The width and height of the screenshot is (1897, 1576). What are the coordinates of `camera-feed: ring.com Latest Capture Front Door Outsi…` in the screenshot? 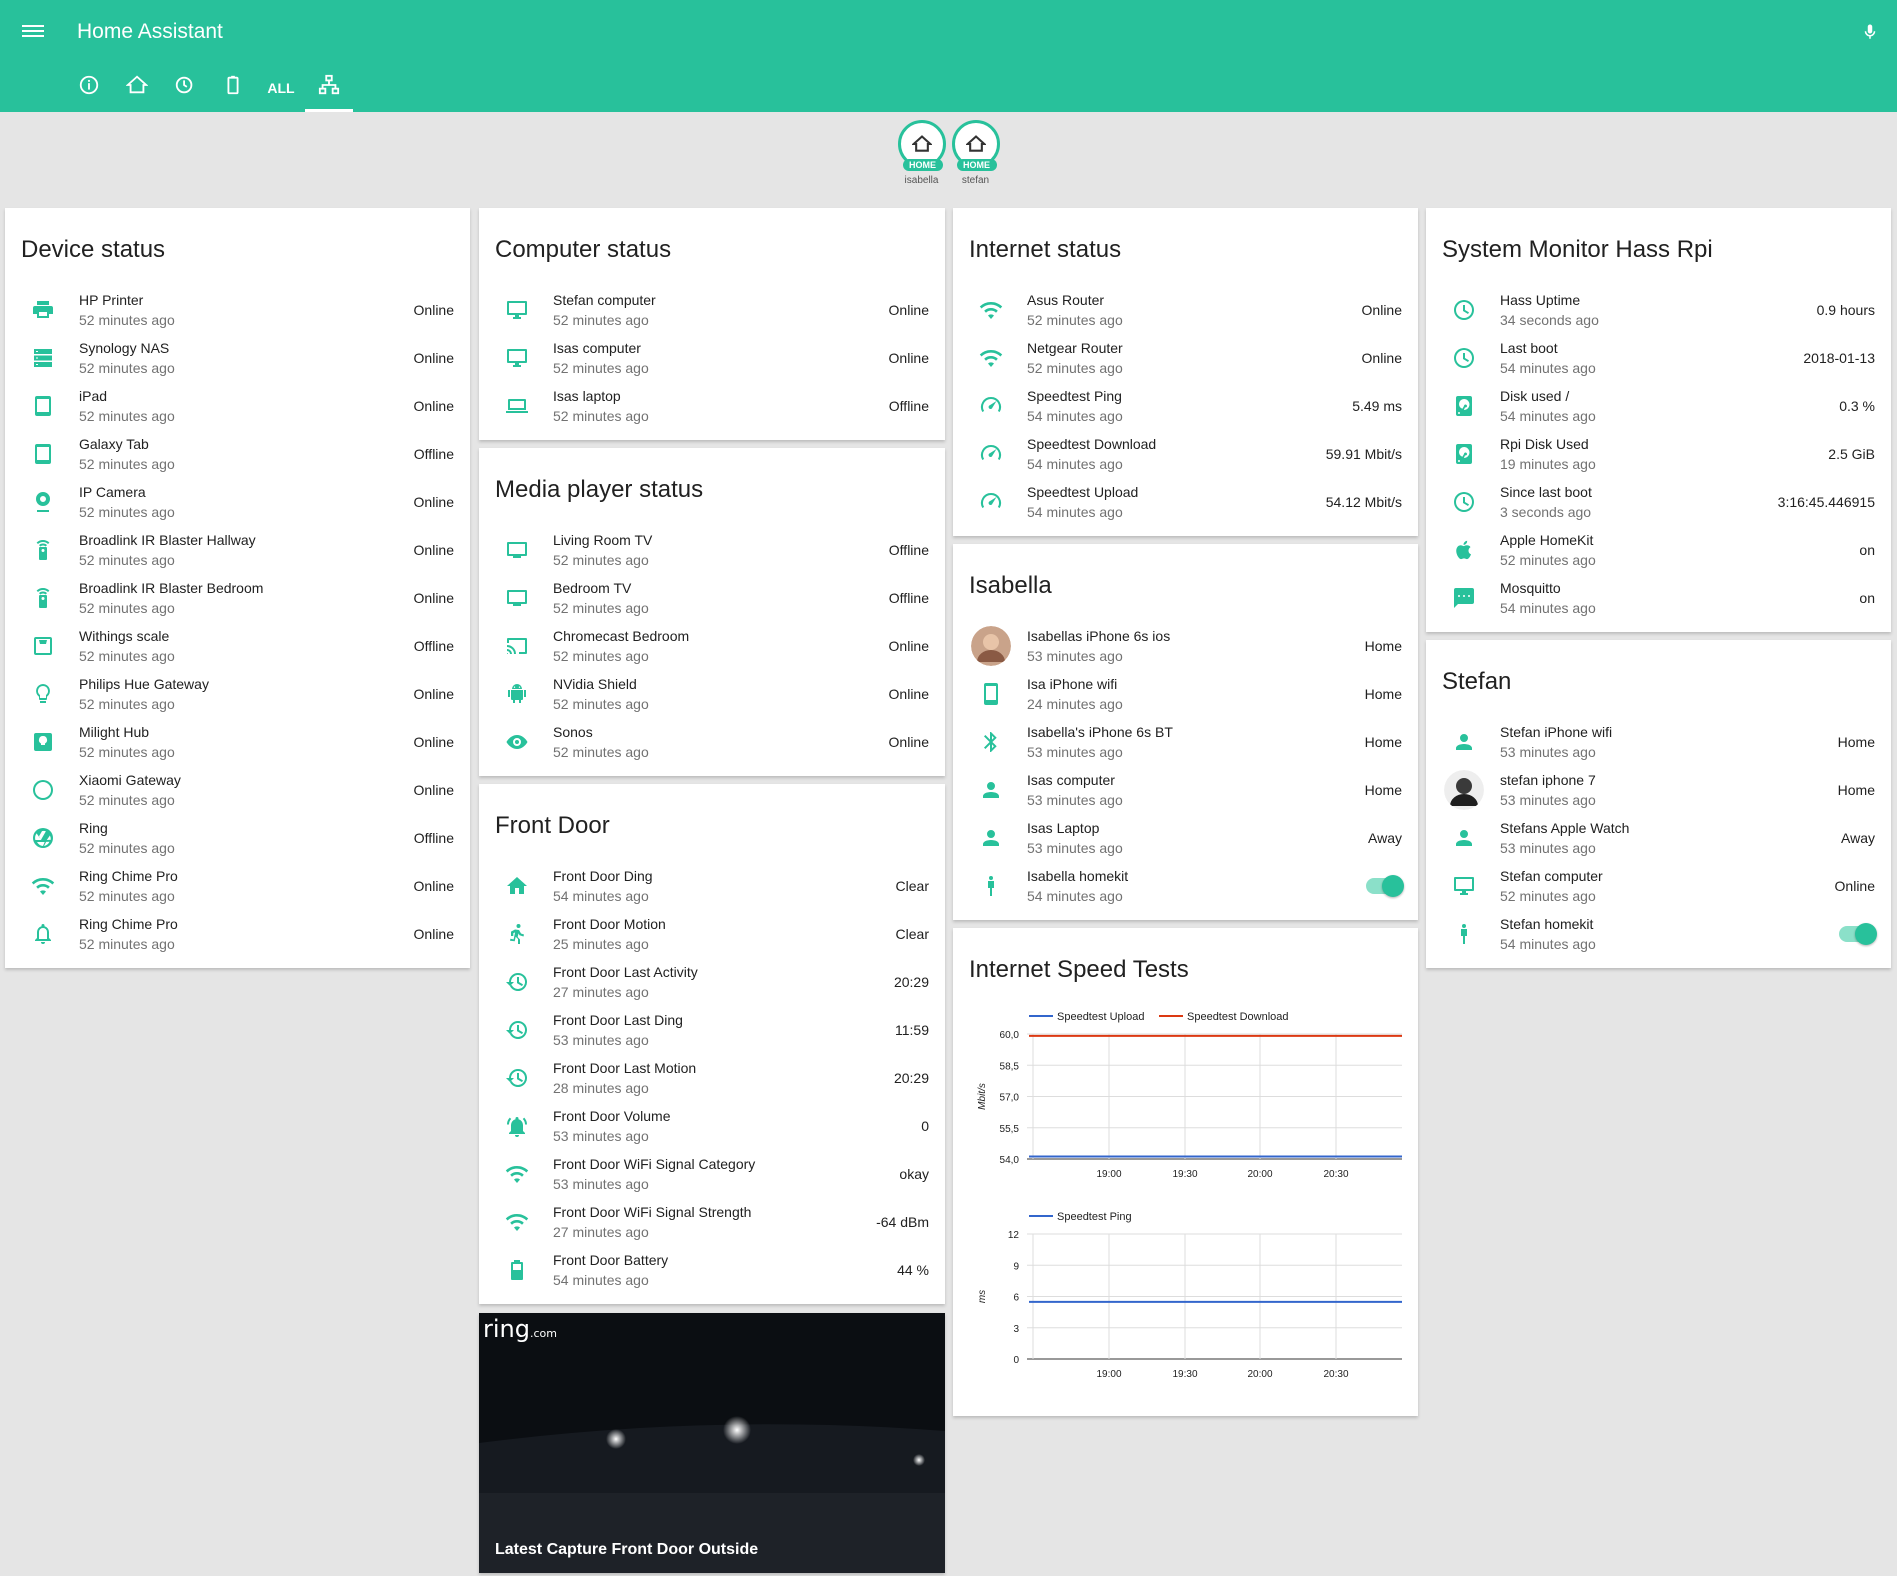 It's located at (712, 1443).